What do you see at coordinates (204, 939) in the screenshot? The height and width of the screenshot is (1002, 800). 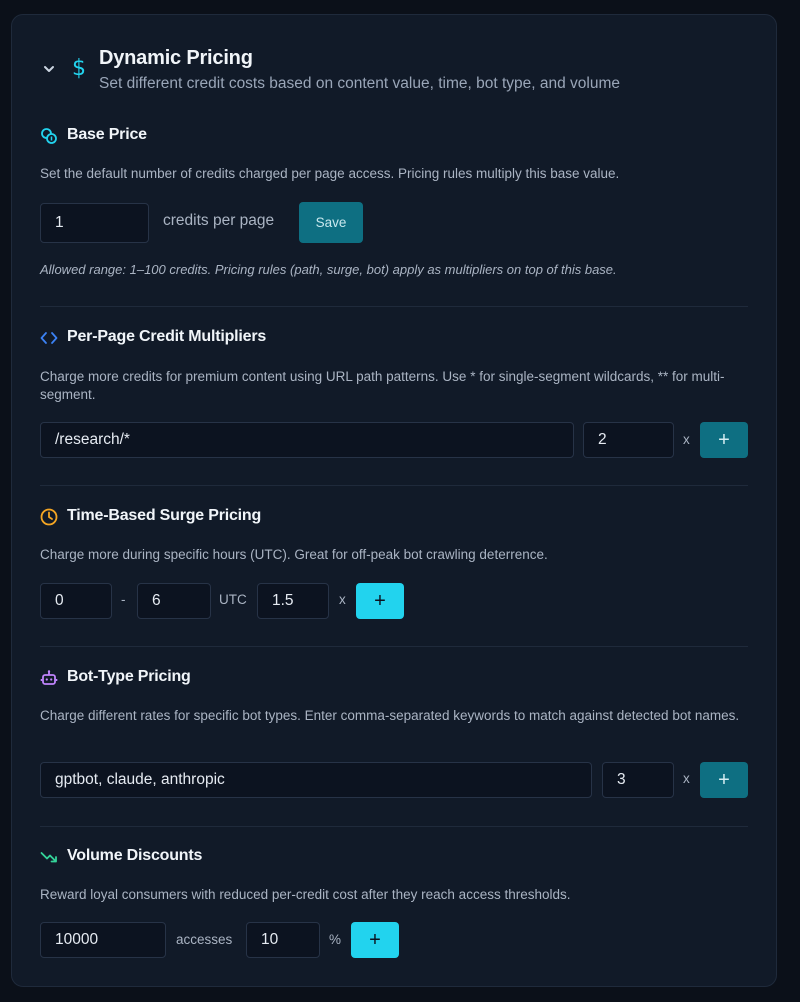 I see `accesses-label: accesses` at bounding box center [204, 939].